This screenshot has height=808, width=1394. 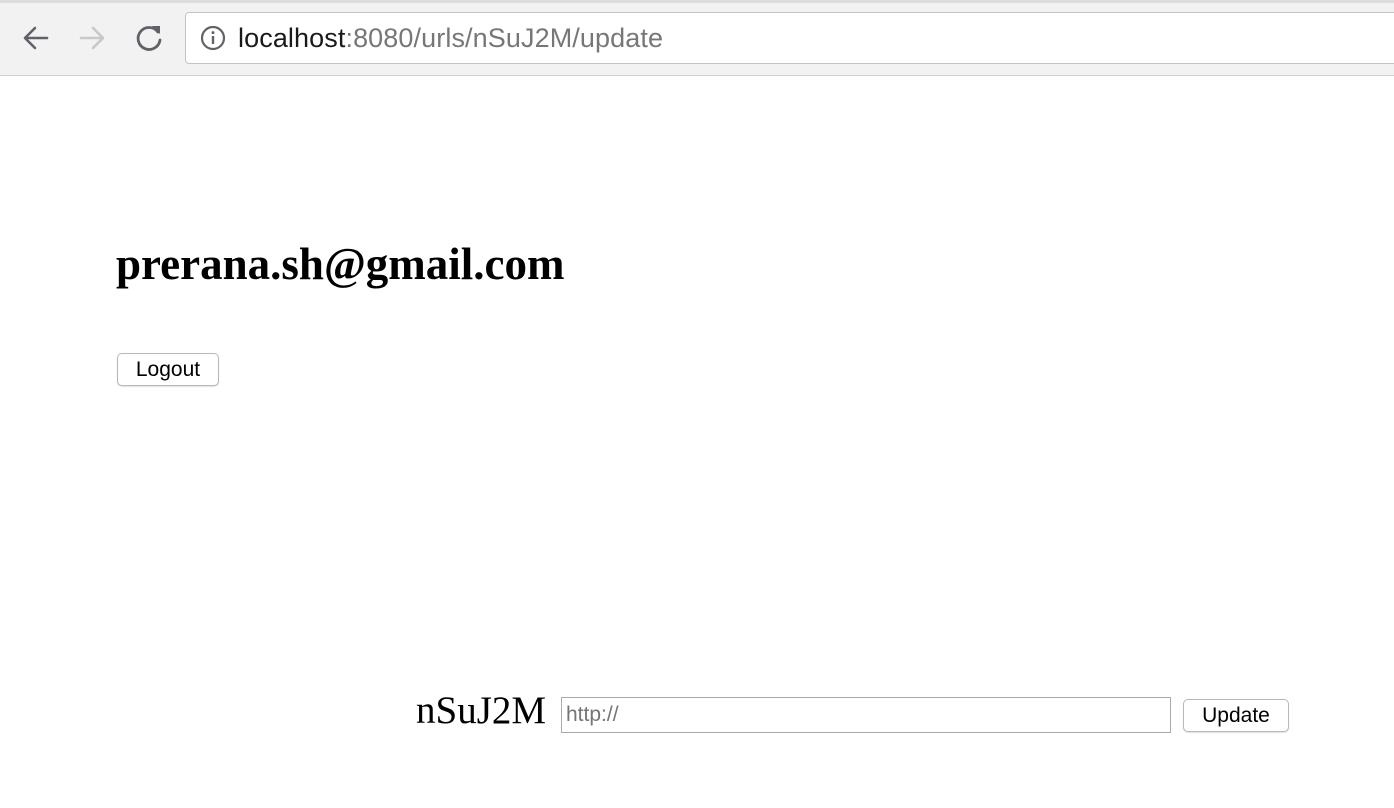 I want to click on url-text: localhost:8080/urls/nSuJ2M/update, so click(x=450, y=38).